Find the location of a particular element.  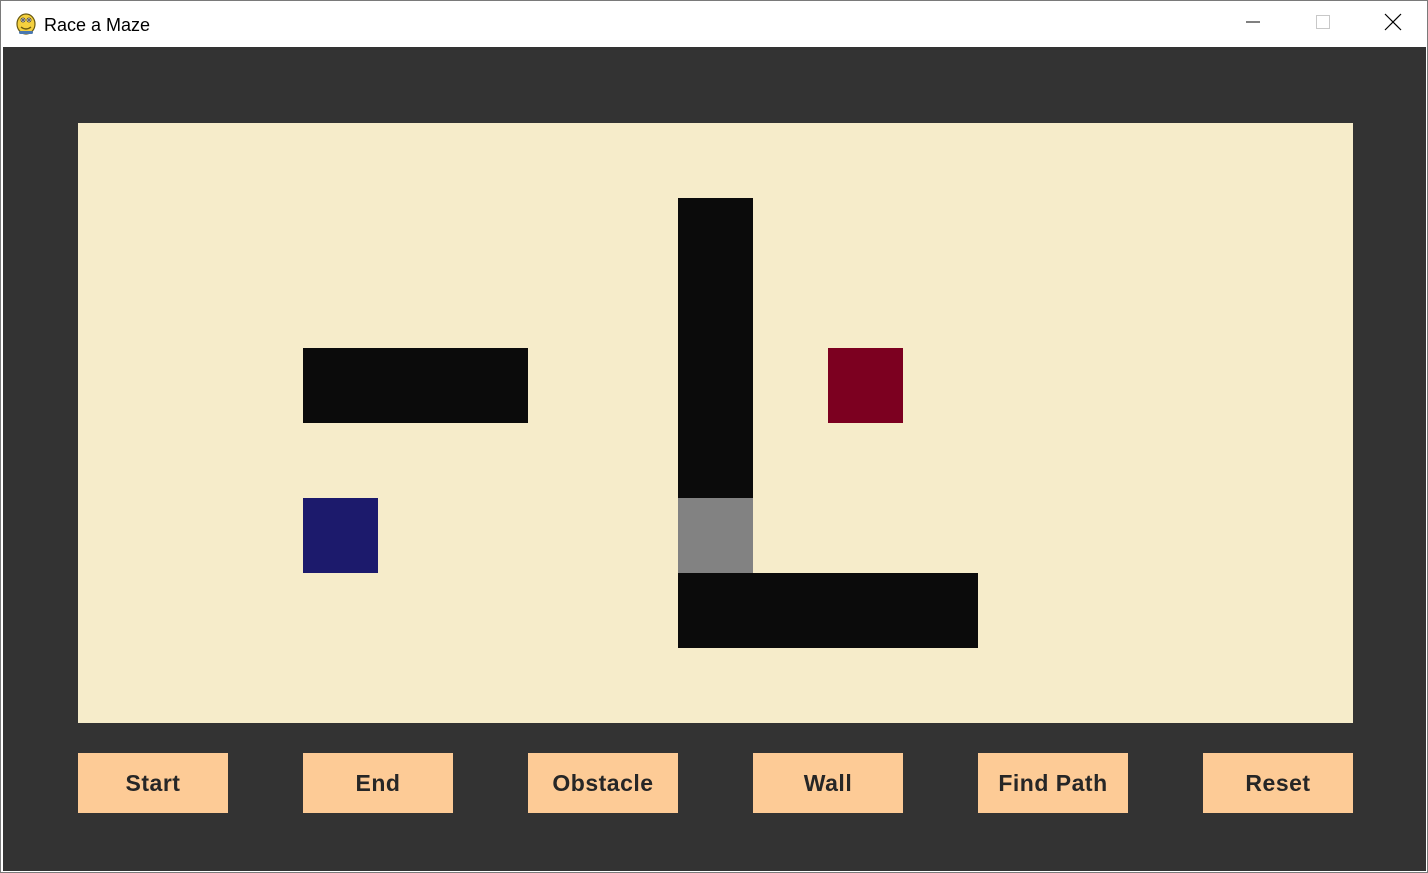

end-cell is located at coordinates (865, 385).